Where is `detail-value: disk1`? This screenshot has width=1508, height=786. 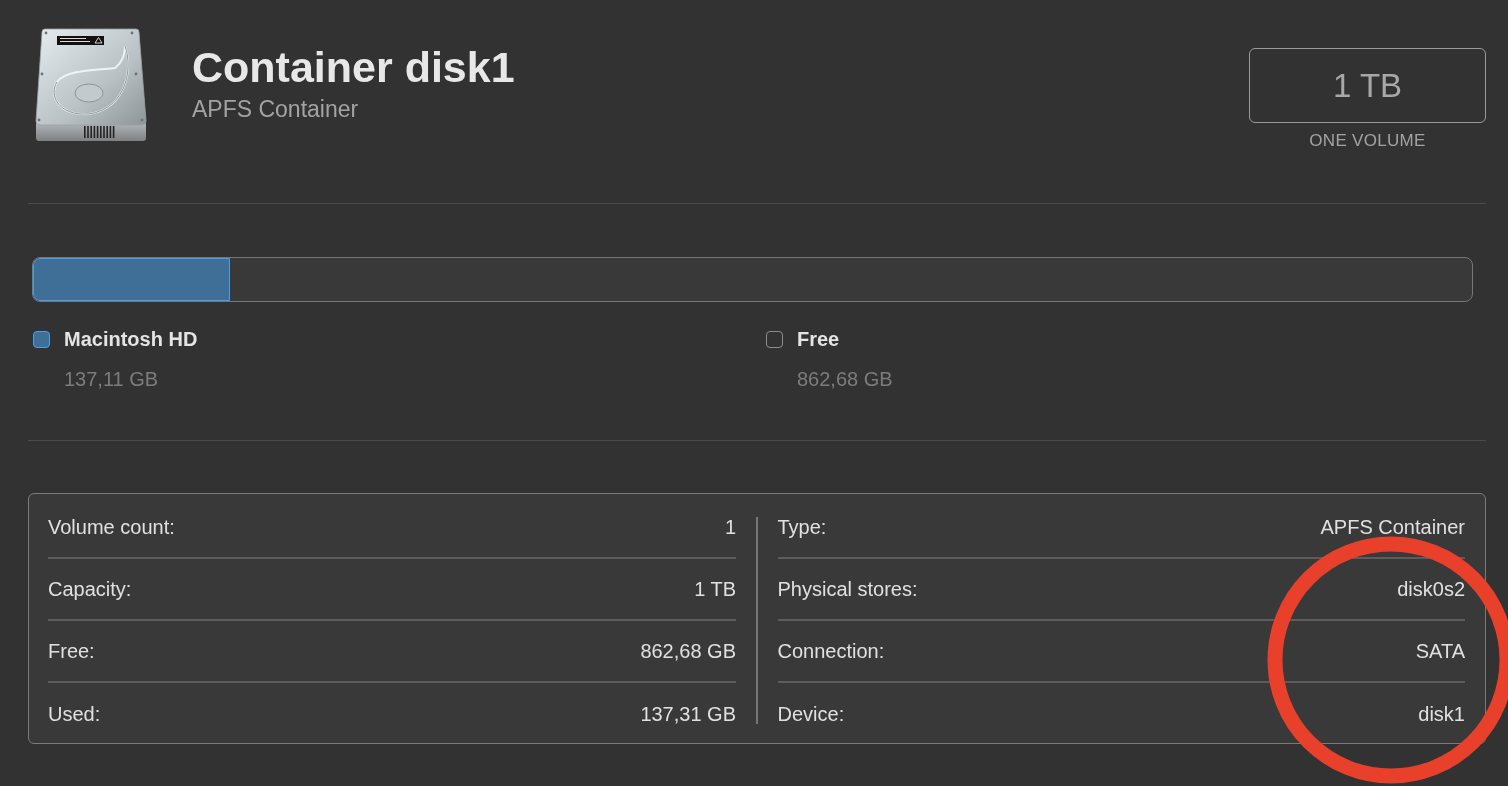 detail-value: disk1 is located at coordinates (1441, 714).